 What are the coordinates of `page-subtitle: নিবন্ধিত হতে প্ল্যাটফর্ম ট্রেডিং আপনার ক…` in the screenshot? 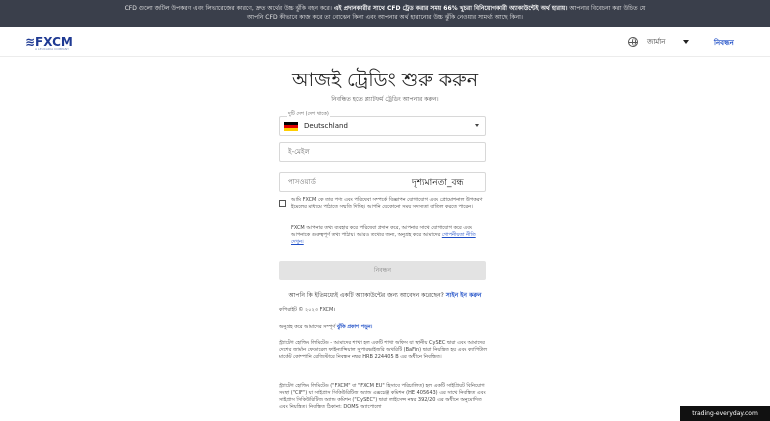 It's located at (385, 99).